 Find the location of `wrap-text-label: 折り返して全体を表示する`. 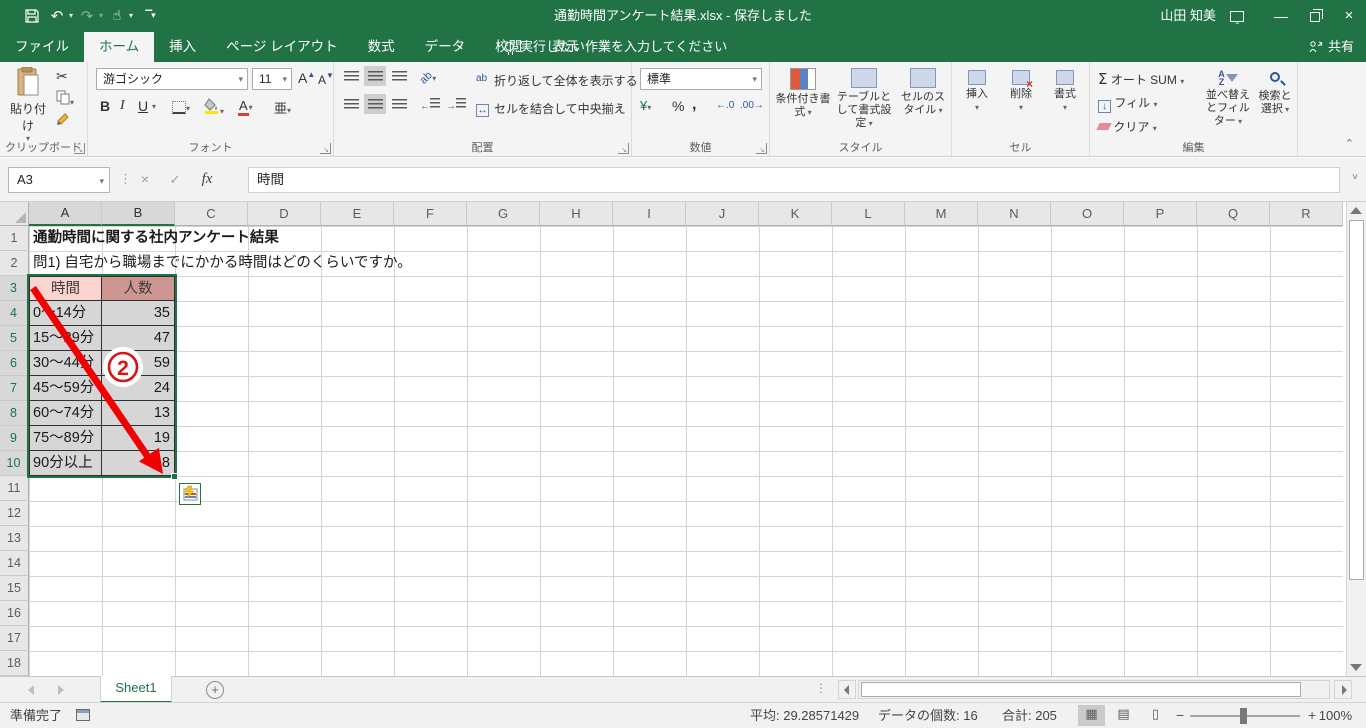

wrap-text-label: 折り返して全体を表示する is located at coordinates (566, 80).